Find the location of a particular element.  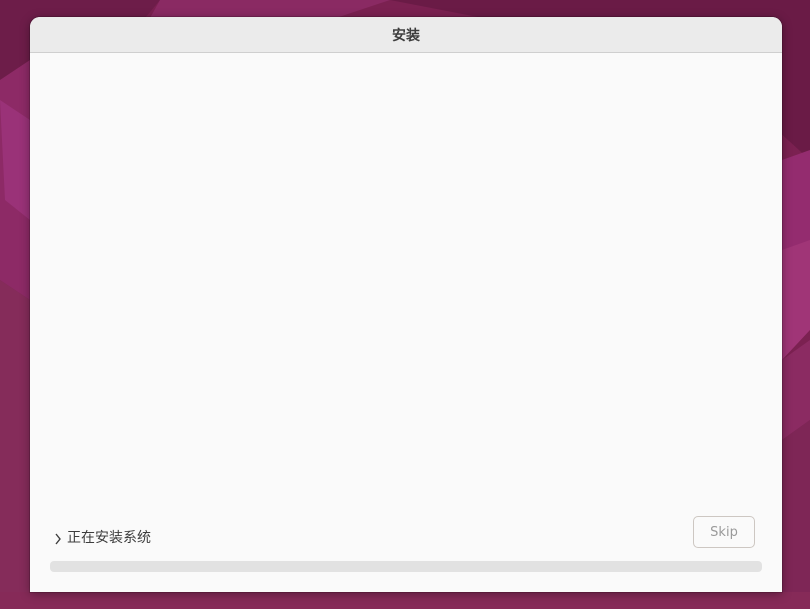

install-details-toggle: 正在安装系统 is located at coordinates (101, 537).